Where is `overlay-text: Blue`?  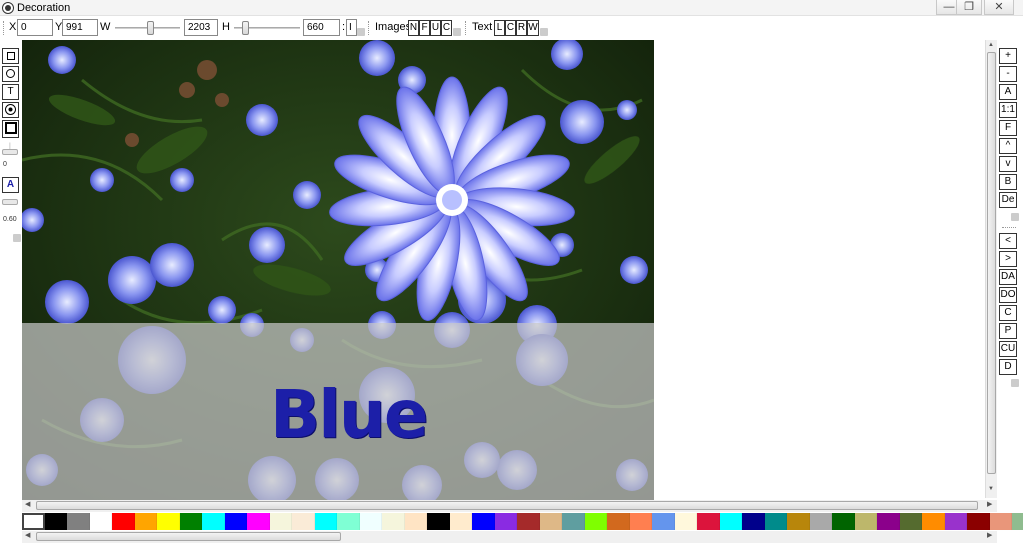
overlay-text: Blue is located at coordinates (349, 415).